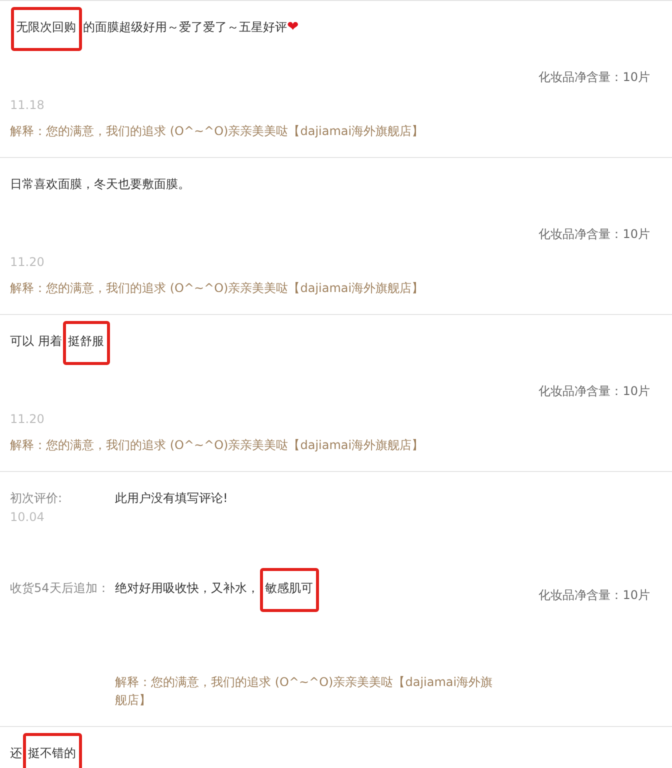  What do you see at coordinates (28, 517) in the screenshot?
I see `review-date: 10.04` at bounding box center [28, 517].